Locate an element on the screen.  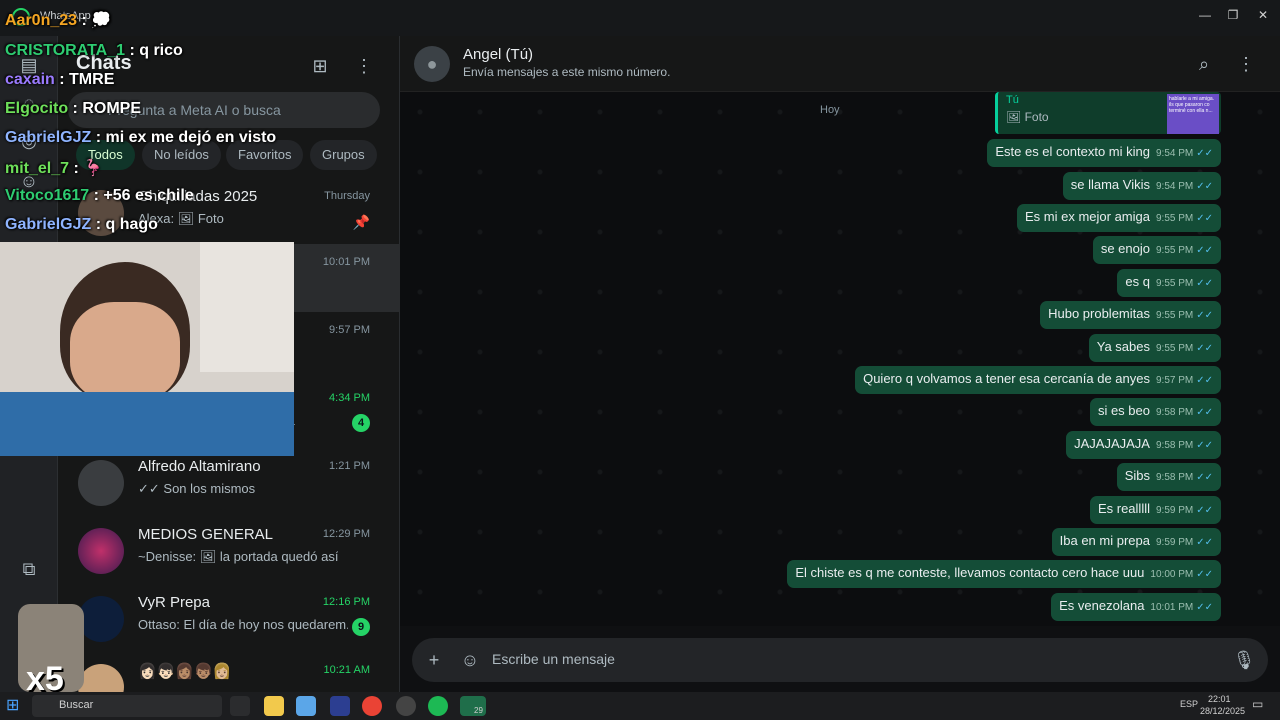
spotify-icon is located at coordinates (438, 706).